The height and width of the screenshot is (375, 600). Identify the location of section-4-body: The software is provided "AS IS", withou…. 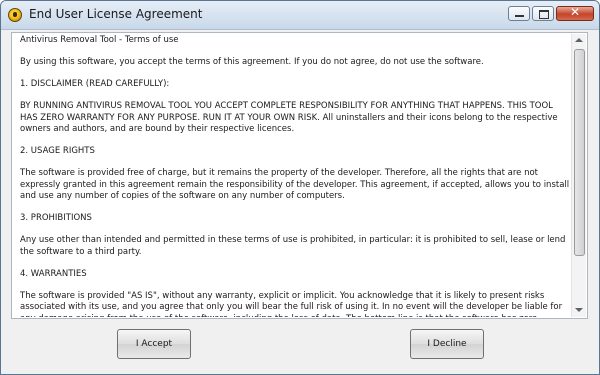
(291, 304).